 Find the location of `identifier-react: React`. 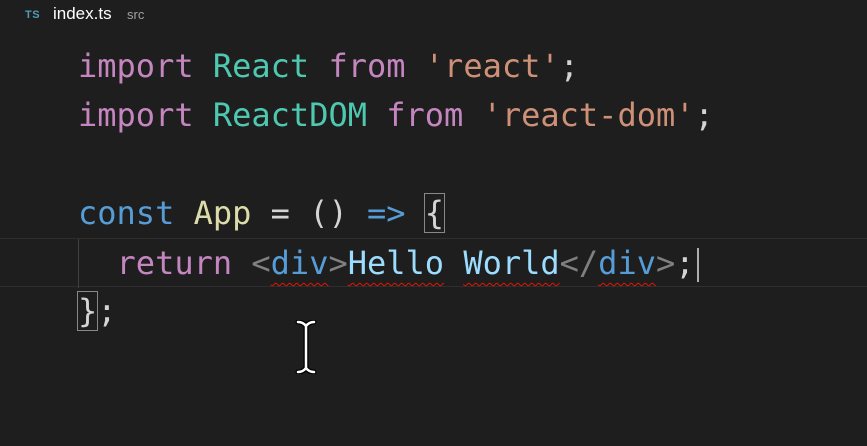

identifier-react: React is located at coordinates (261, 66).